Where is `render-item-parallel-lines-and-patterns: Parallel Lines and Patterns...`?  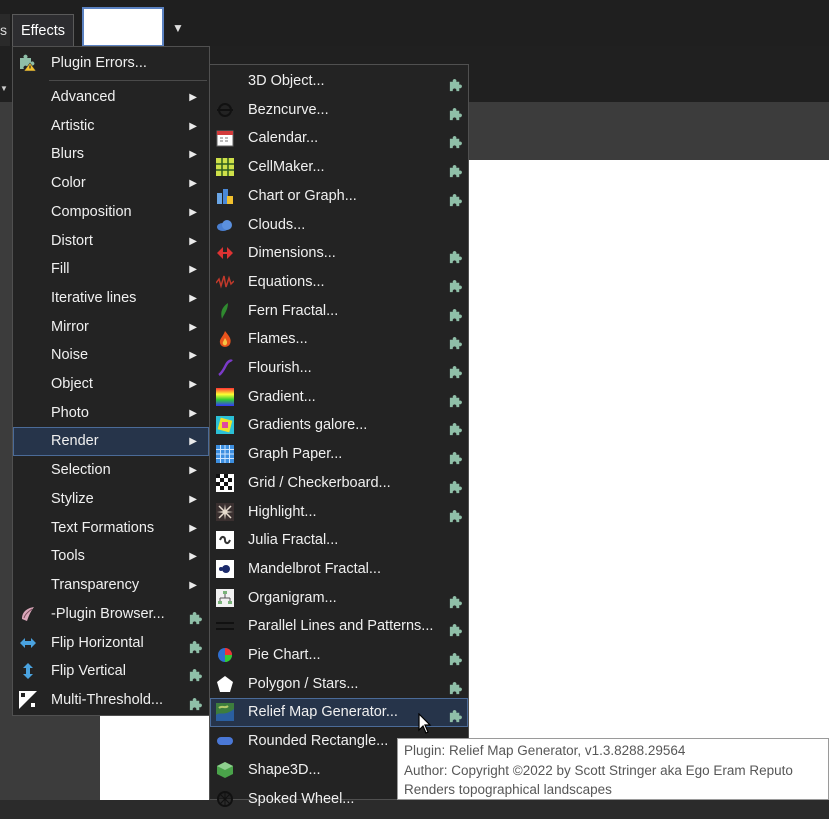 render-item-parallel-lines-and-patterns: Parallel Lines and Patterns... is located at coordinates (339, 626).